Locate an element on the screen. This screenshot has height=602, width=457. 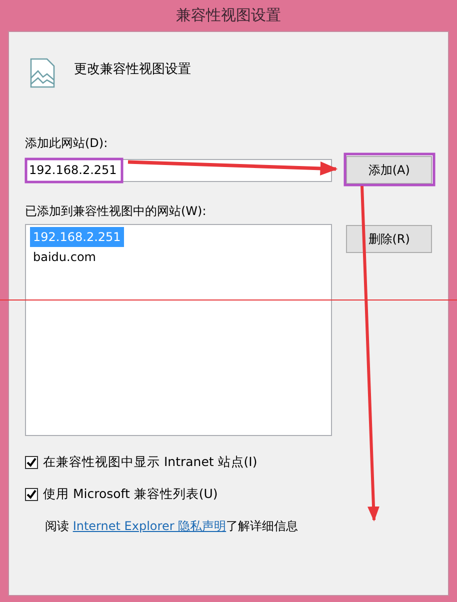
add-button: 添加(A) is located at coordinates (389, 170).